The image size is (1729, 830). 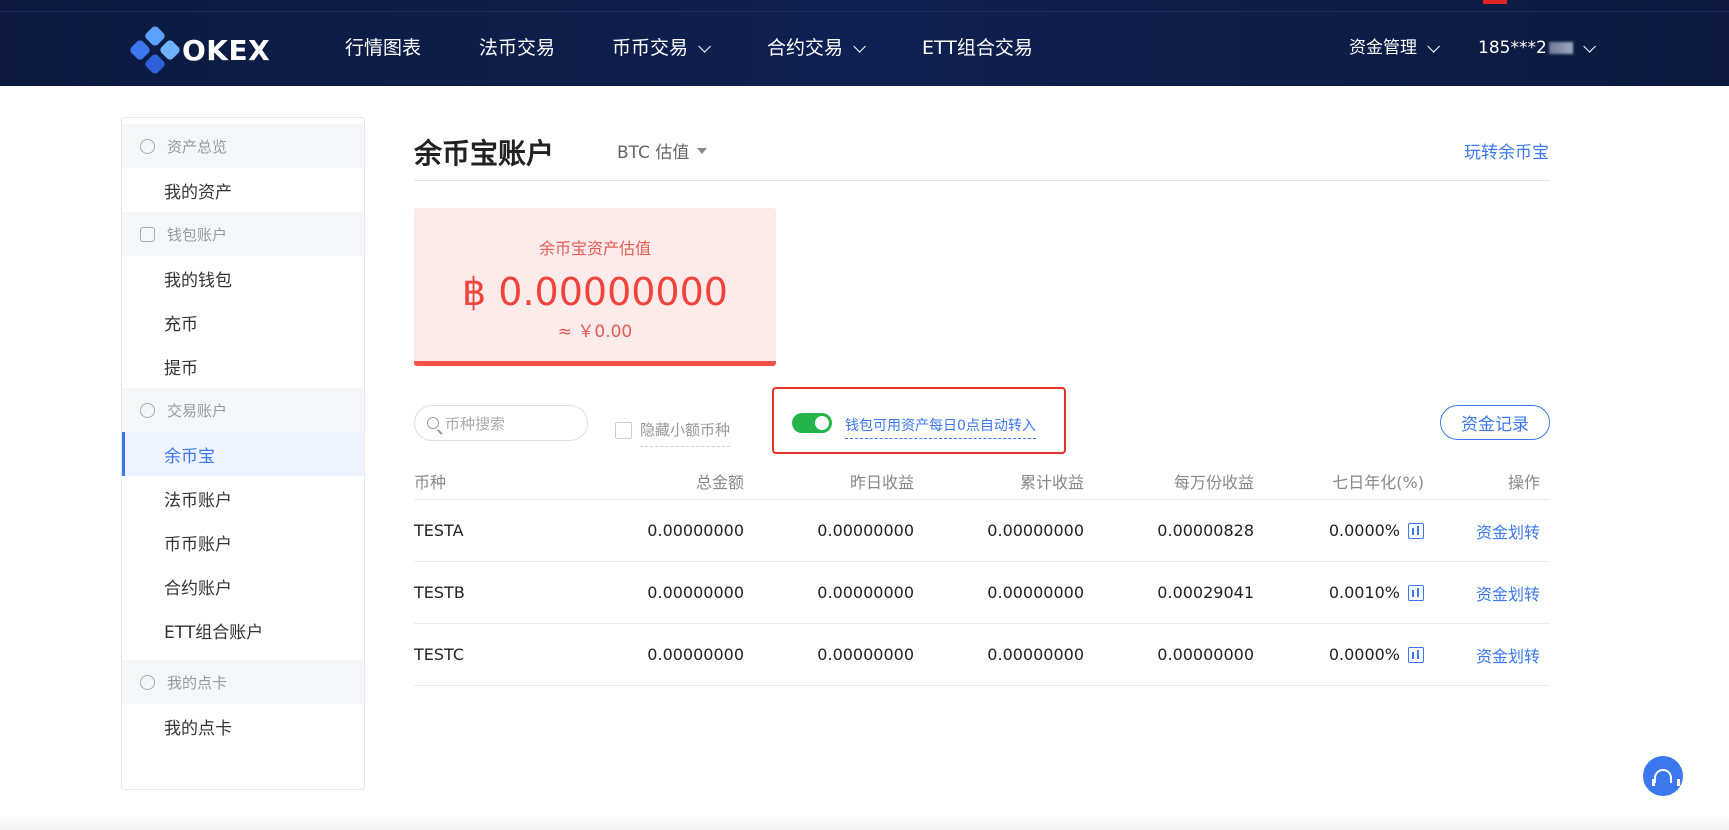 I want to click on sidebar-item-deposit: 充币, so click(x=243, y=322).